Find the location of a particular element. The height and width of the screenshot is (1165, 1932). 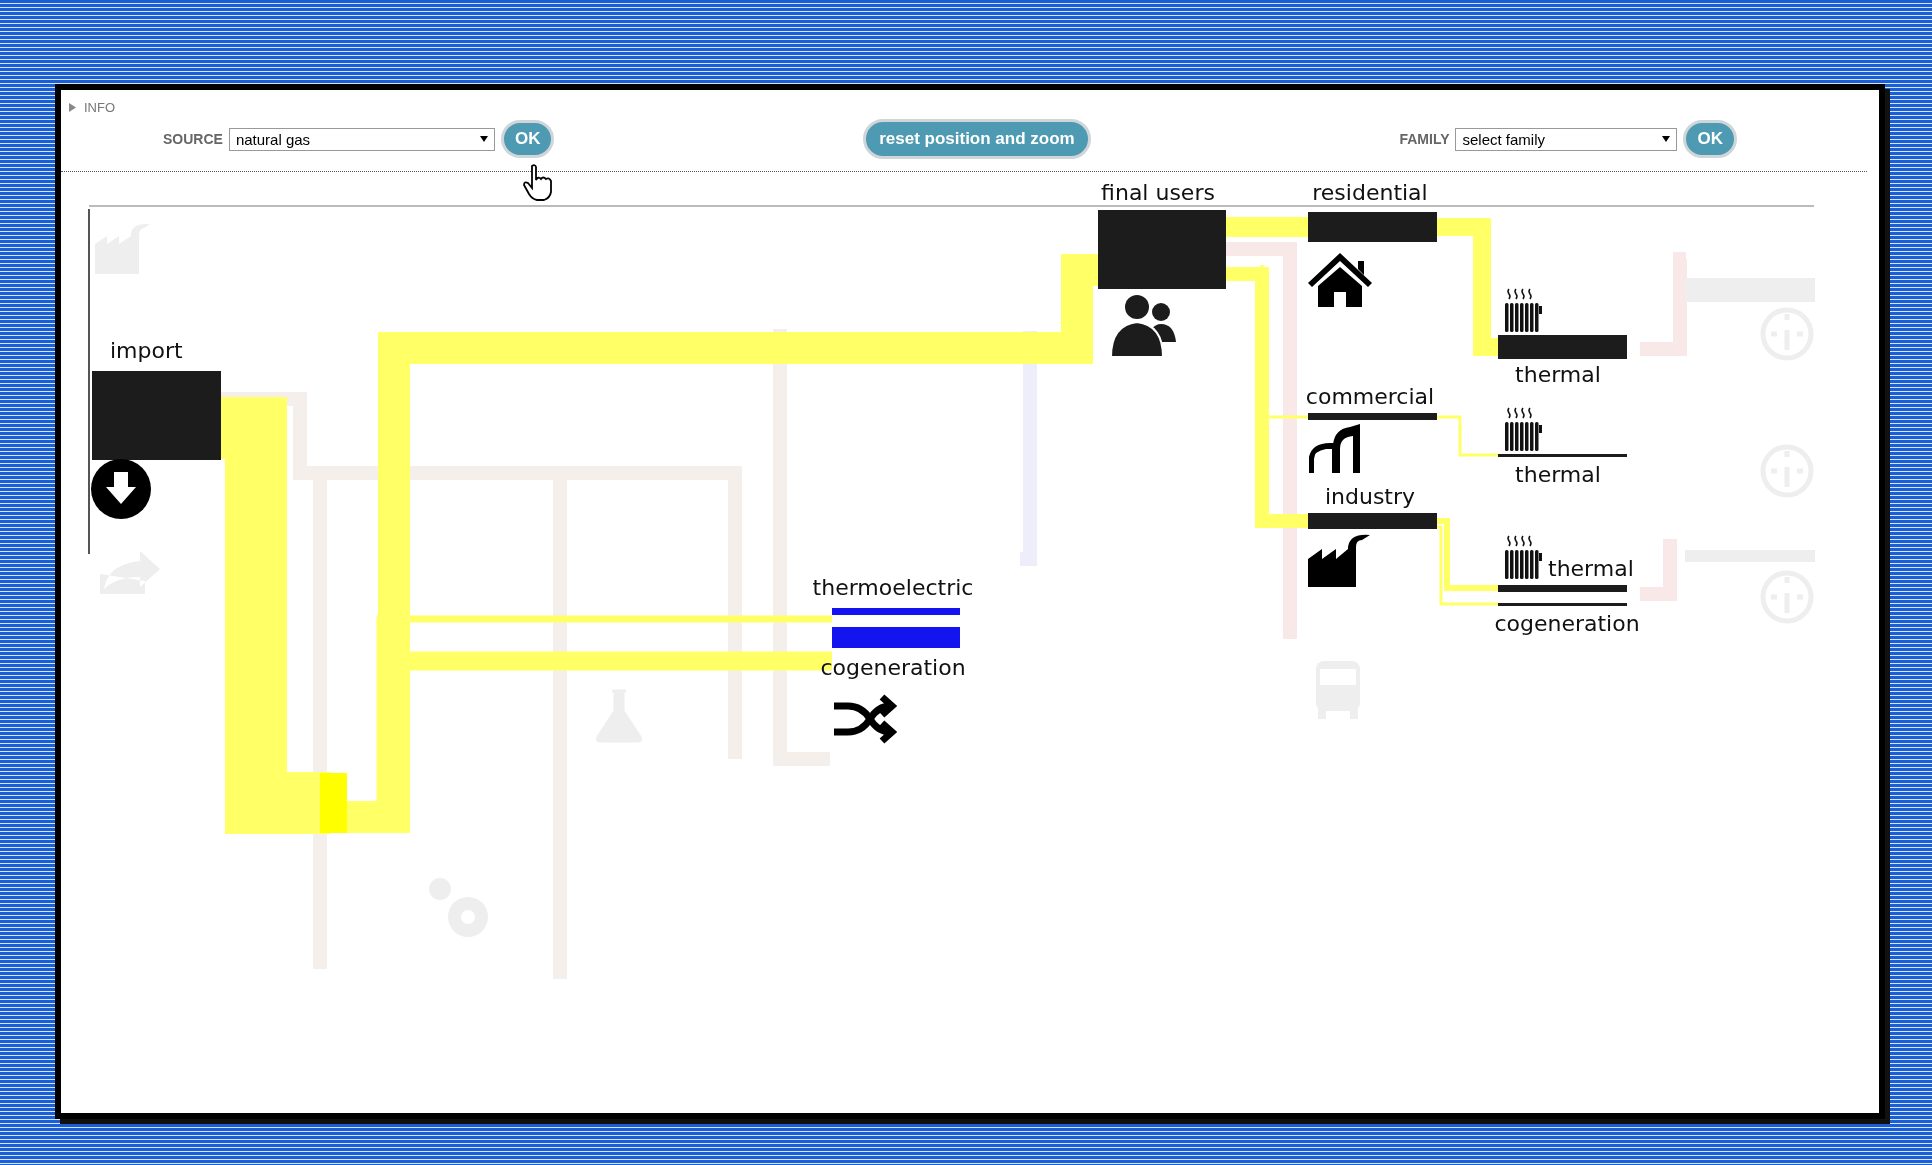

source-select: natural gas is located at coordinates (361, 139).